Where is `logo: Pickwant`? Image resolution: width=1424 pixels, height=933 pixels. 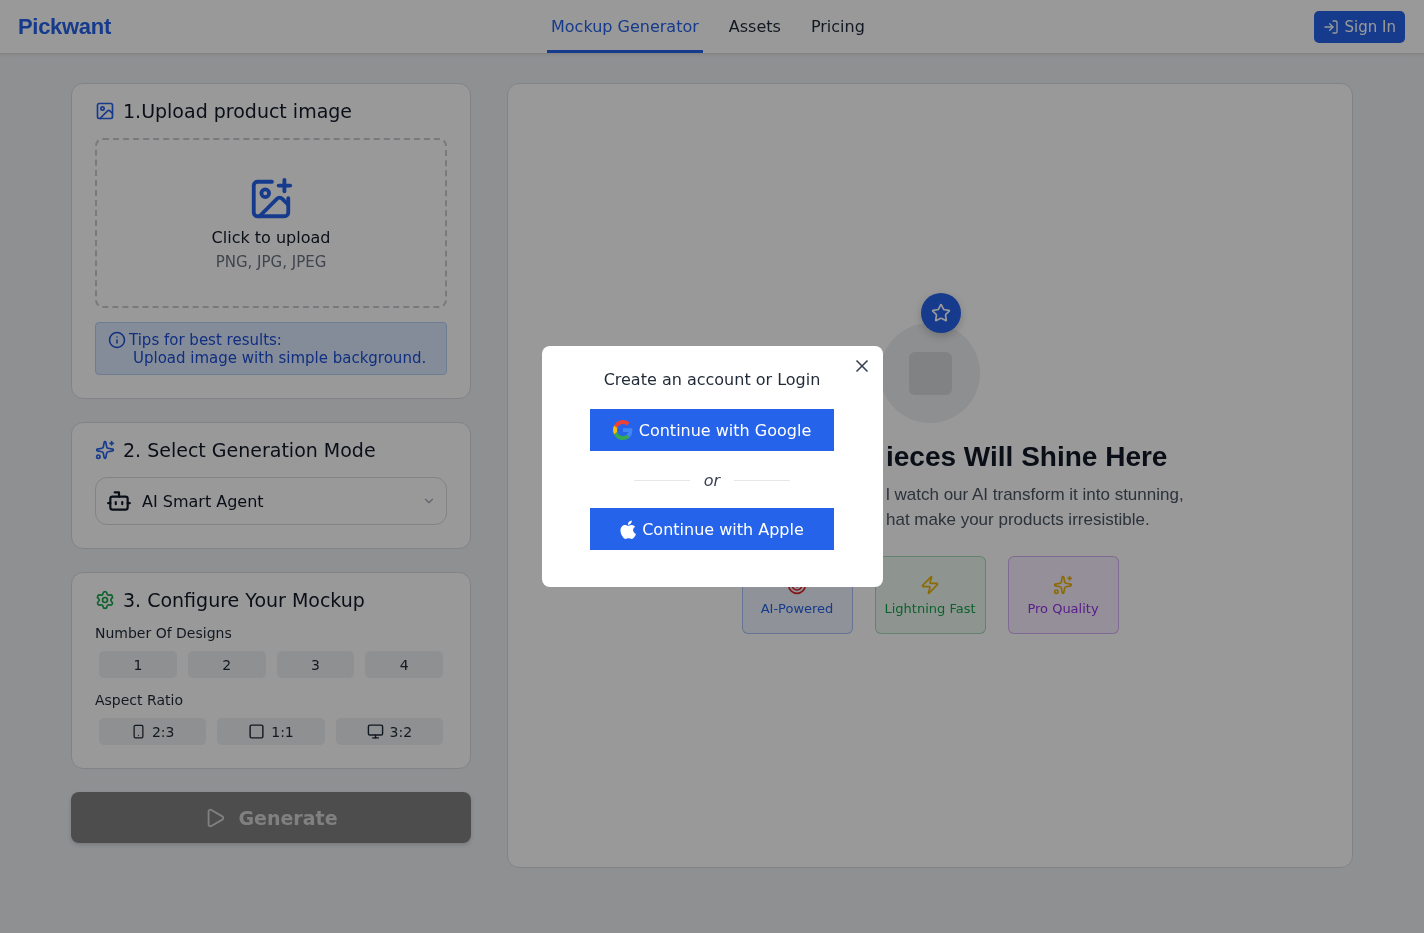 logo: Pickwant is located at coordinates (64, 26).